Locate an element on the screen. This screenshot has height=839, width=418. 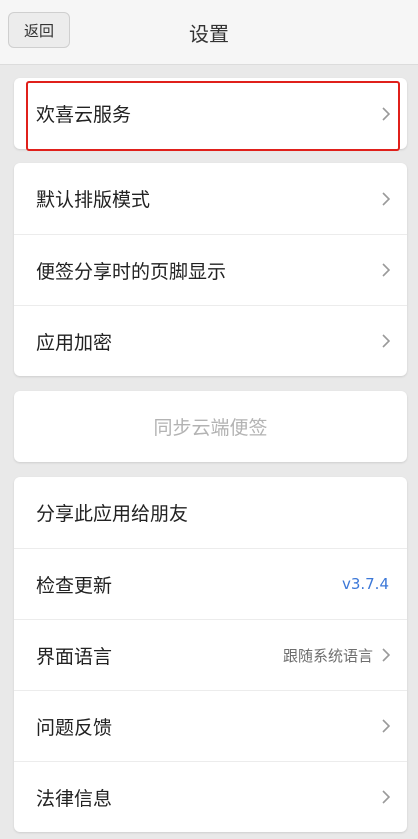
feedback-item: 问题反馈 is located at coordinates (210, 725).